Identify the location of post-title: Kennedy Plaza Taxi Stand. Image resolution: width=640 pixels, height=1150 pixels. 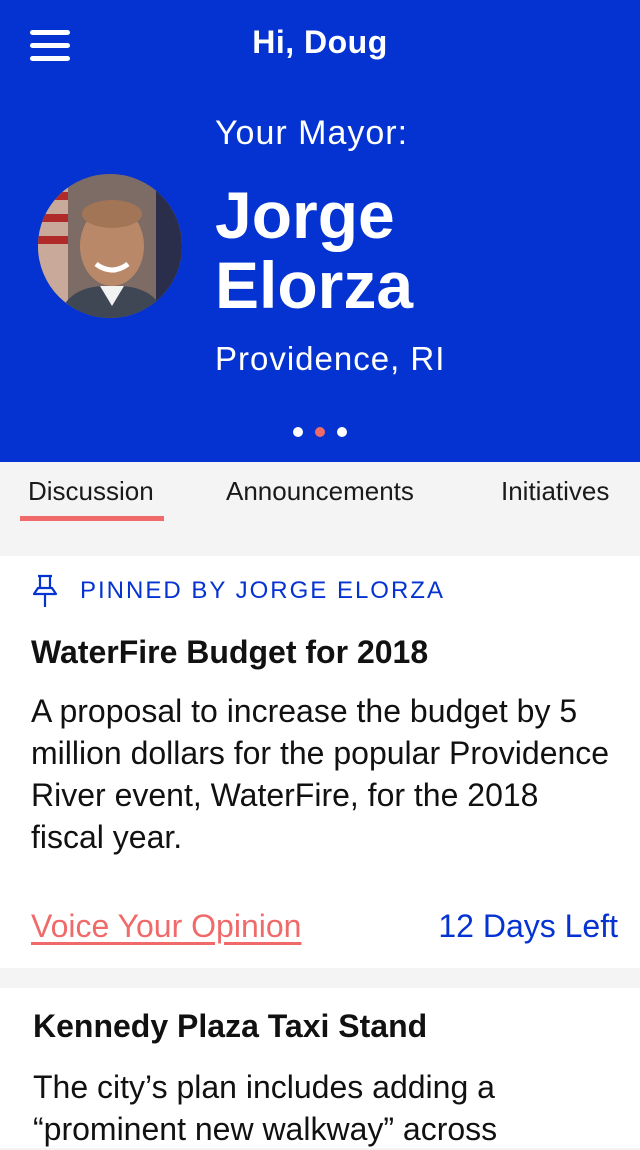
(230, 1026).